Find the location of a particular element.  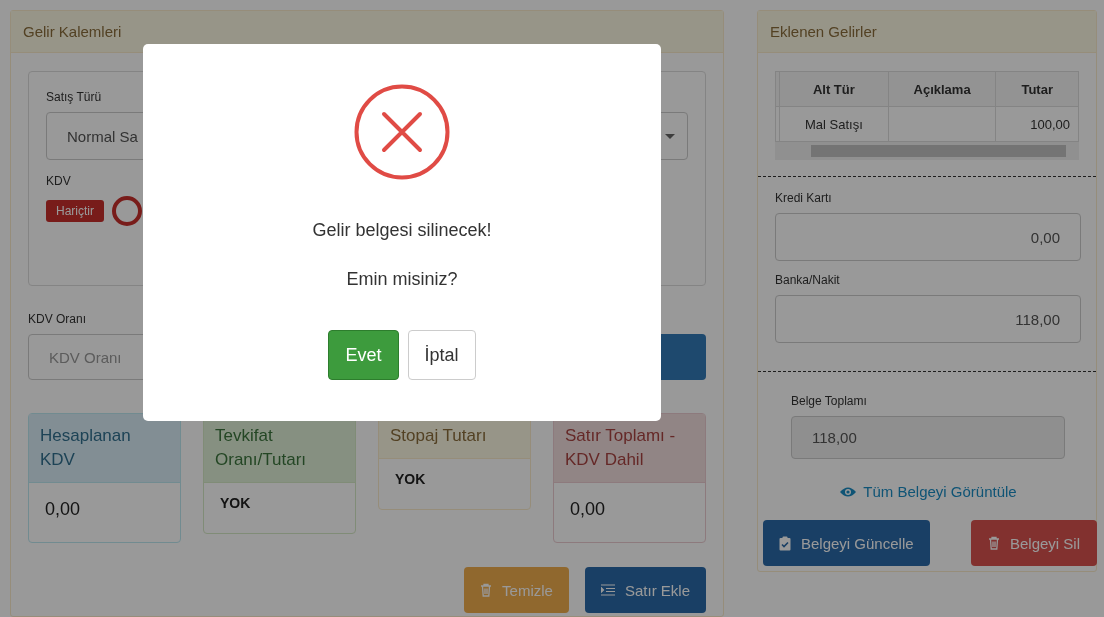

list-indent-icon is located at coordinates (607, 590).